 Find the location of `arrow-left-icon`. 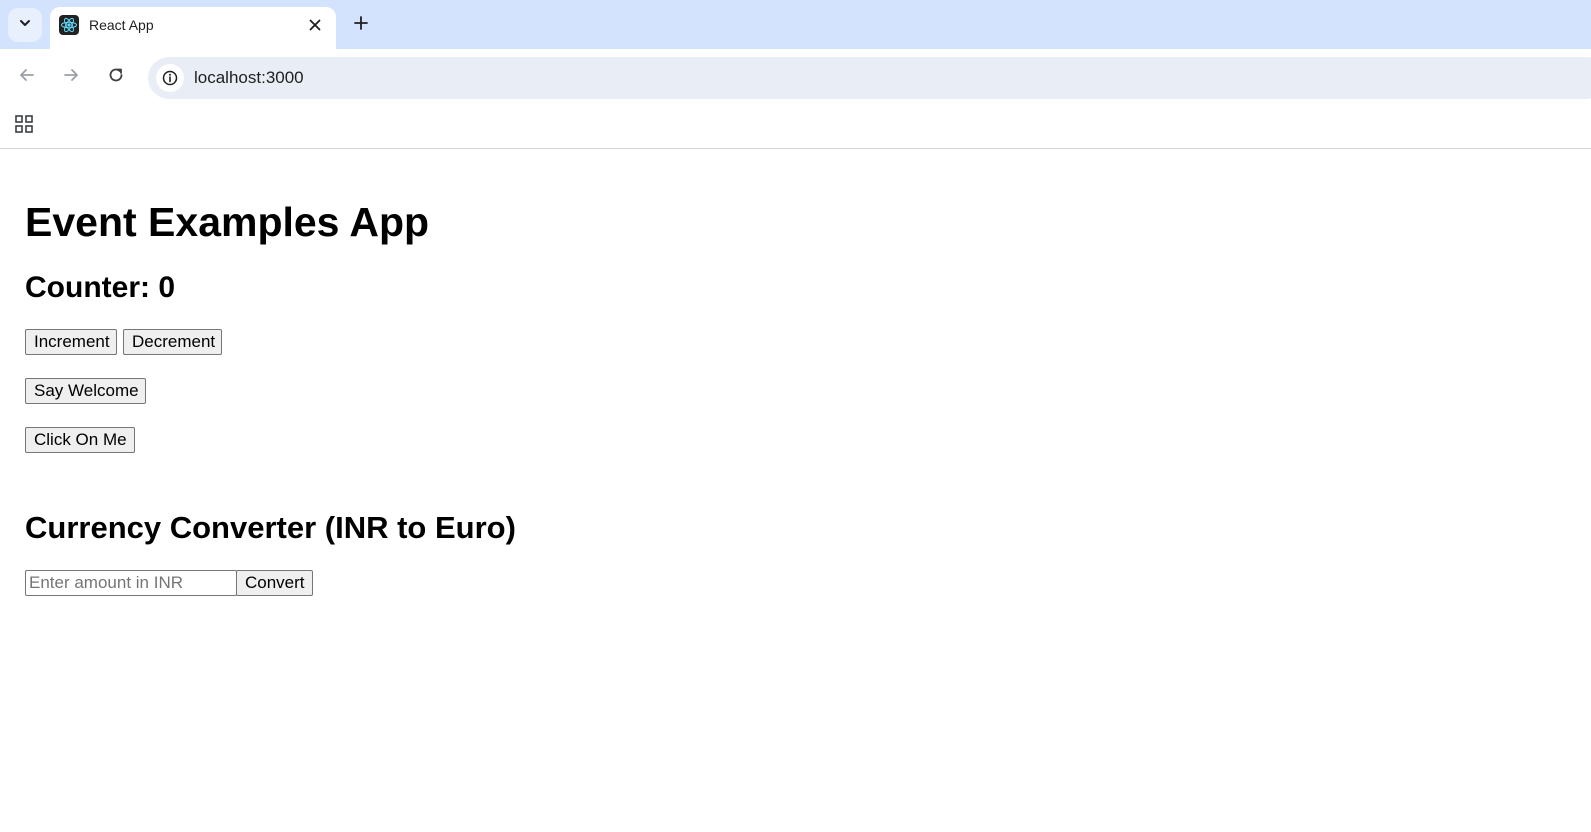

arrow-left-icon is located at coordinates (27, 77).